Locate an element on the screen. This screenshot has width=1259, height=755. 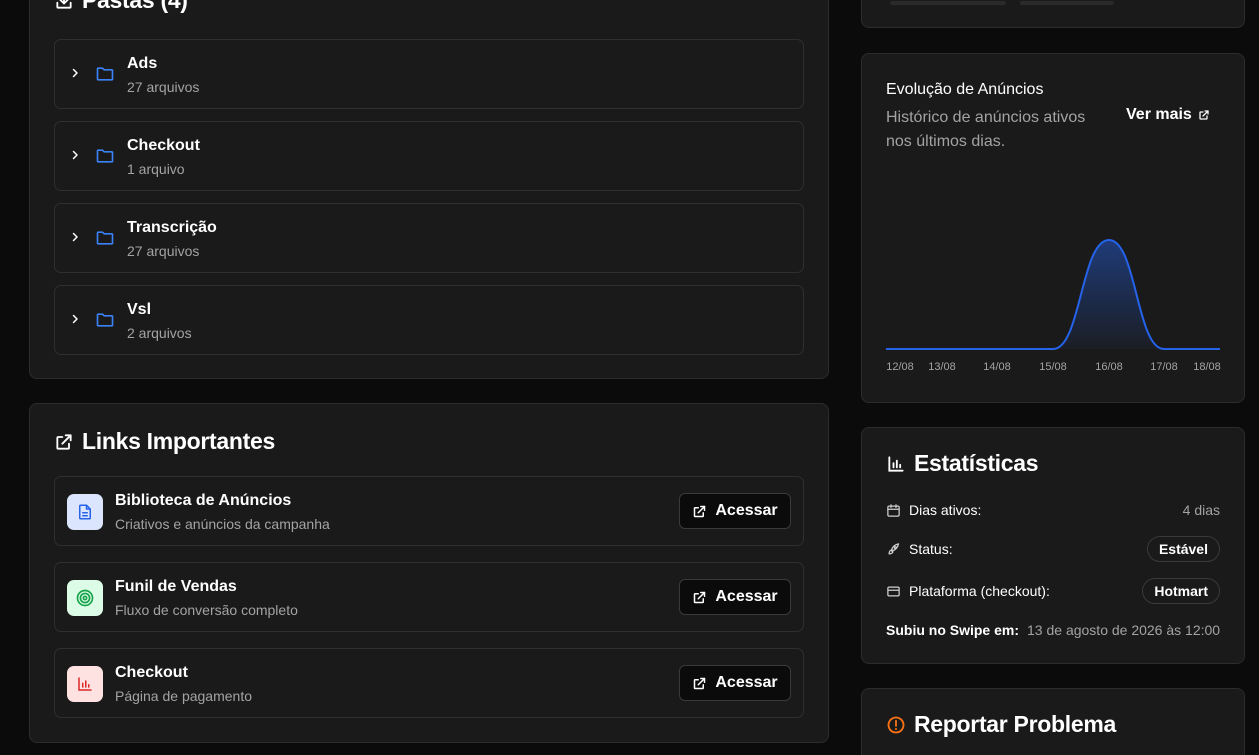
calendar-icon is located at coordinates (893, 510).